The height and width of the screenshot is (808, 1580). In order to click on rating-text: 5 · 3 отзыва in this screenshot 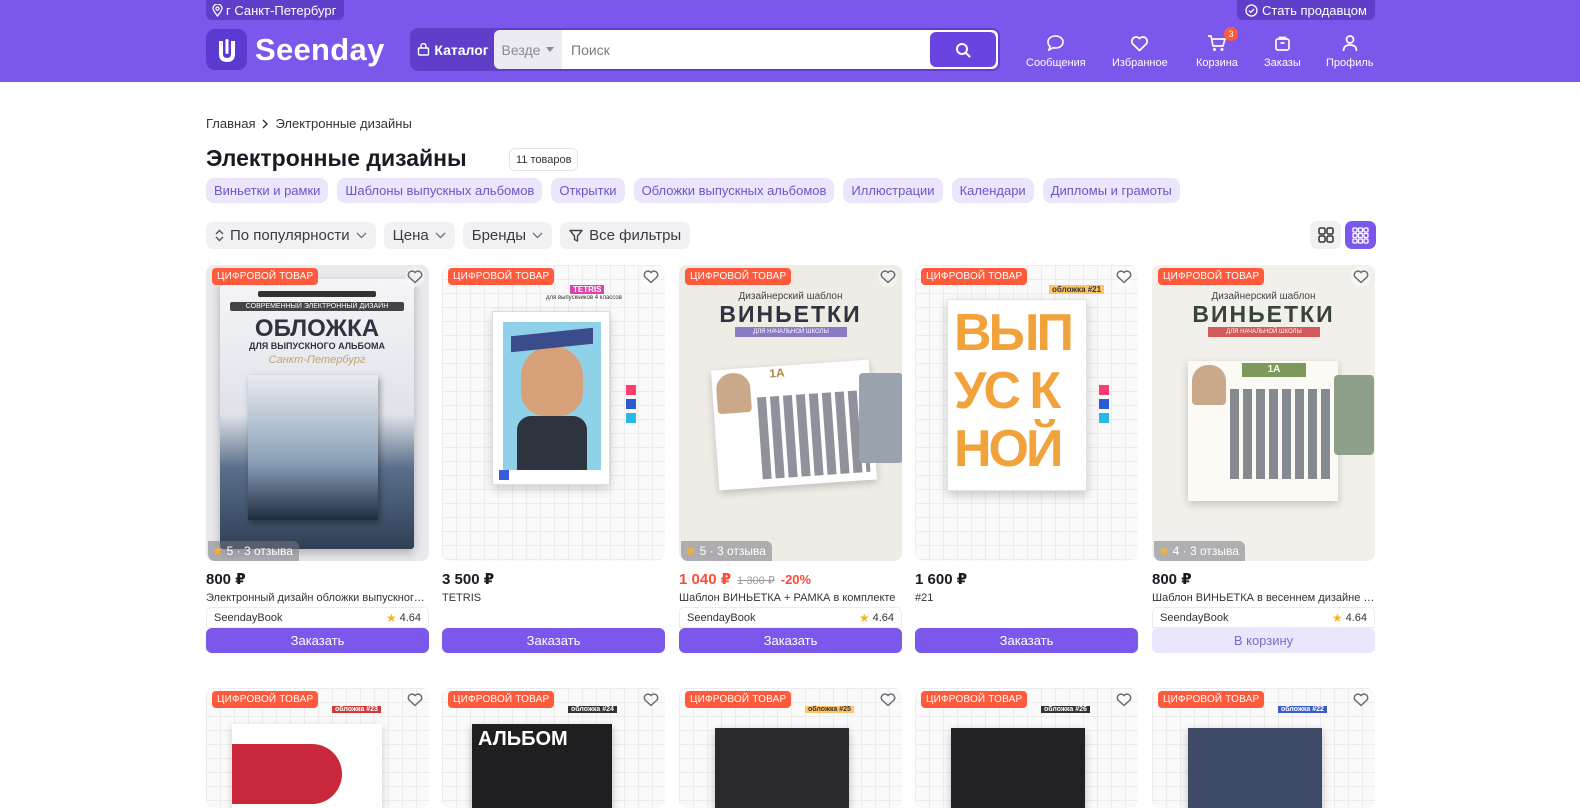, I will do `click(259, 551)`.